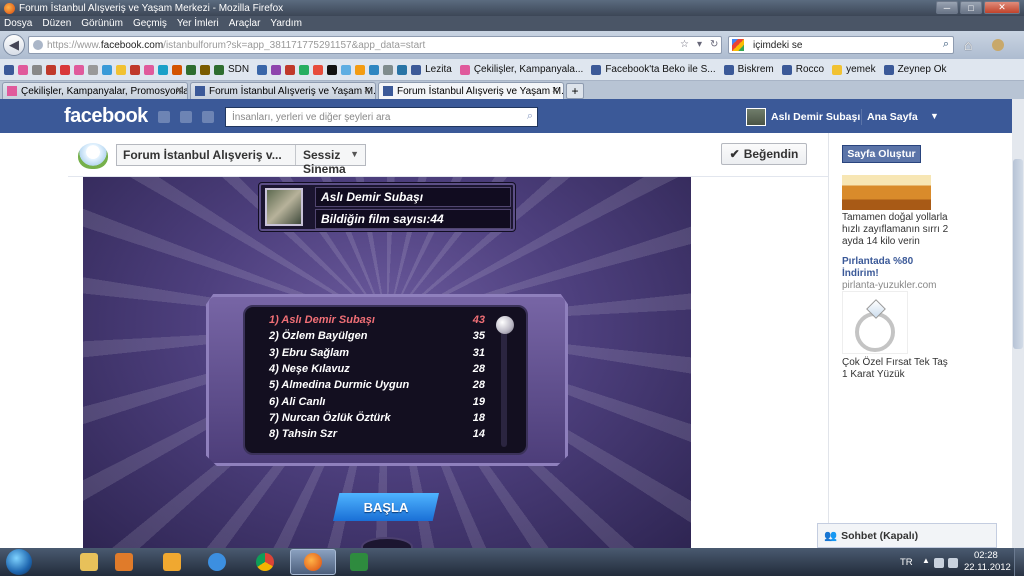  Describe the element at coordinates (906, 562) in the screenshot. I see `language-indicator: TR` at that location.